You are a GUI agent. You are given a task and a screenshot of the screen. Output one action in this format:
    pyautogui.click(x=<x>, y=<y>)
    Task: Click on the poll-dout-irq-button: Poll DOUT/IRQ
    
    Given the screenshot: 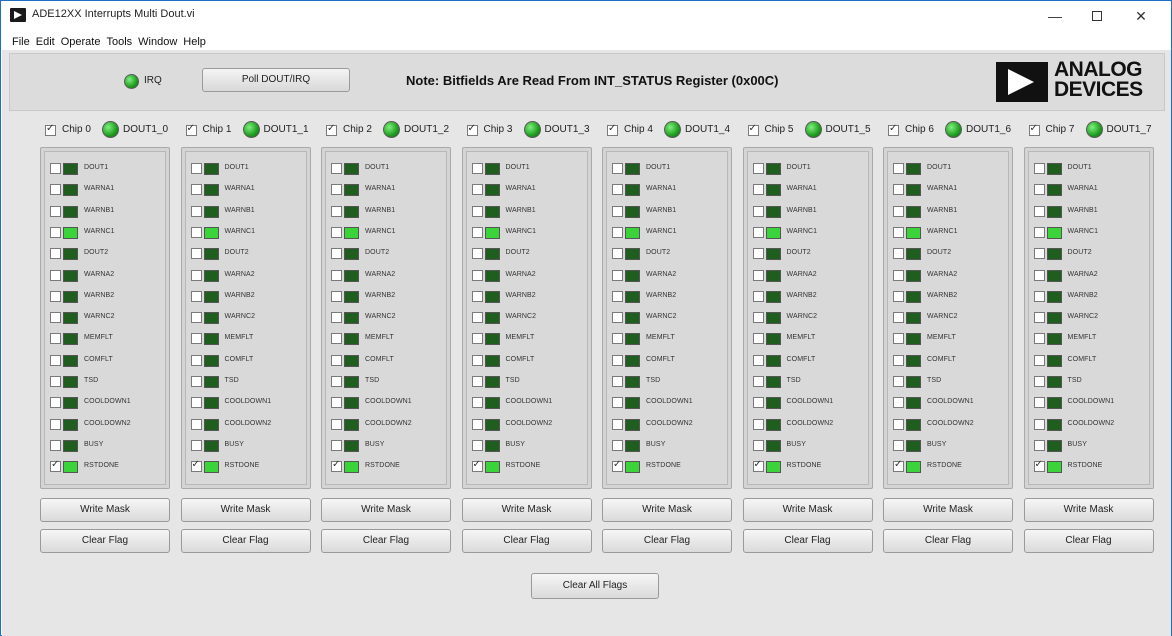 What is the action you would take?
    pyautogui.click(x=276, y=80)
    